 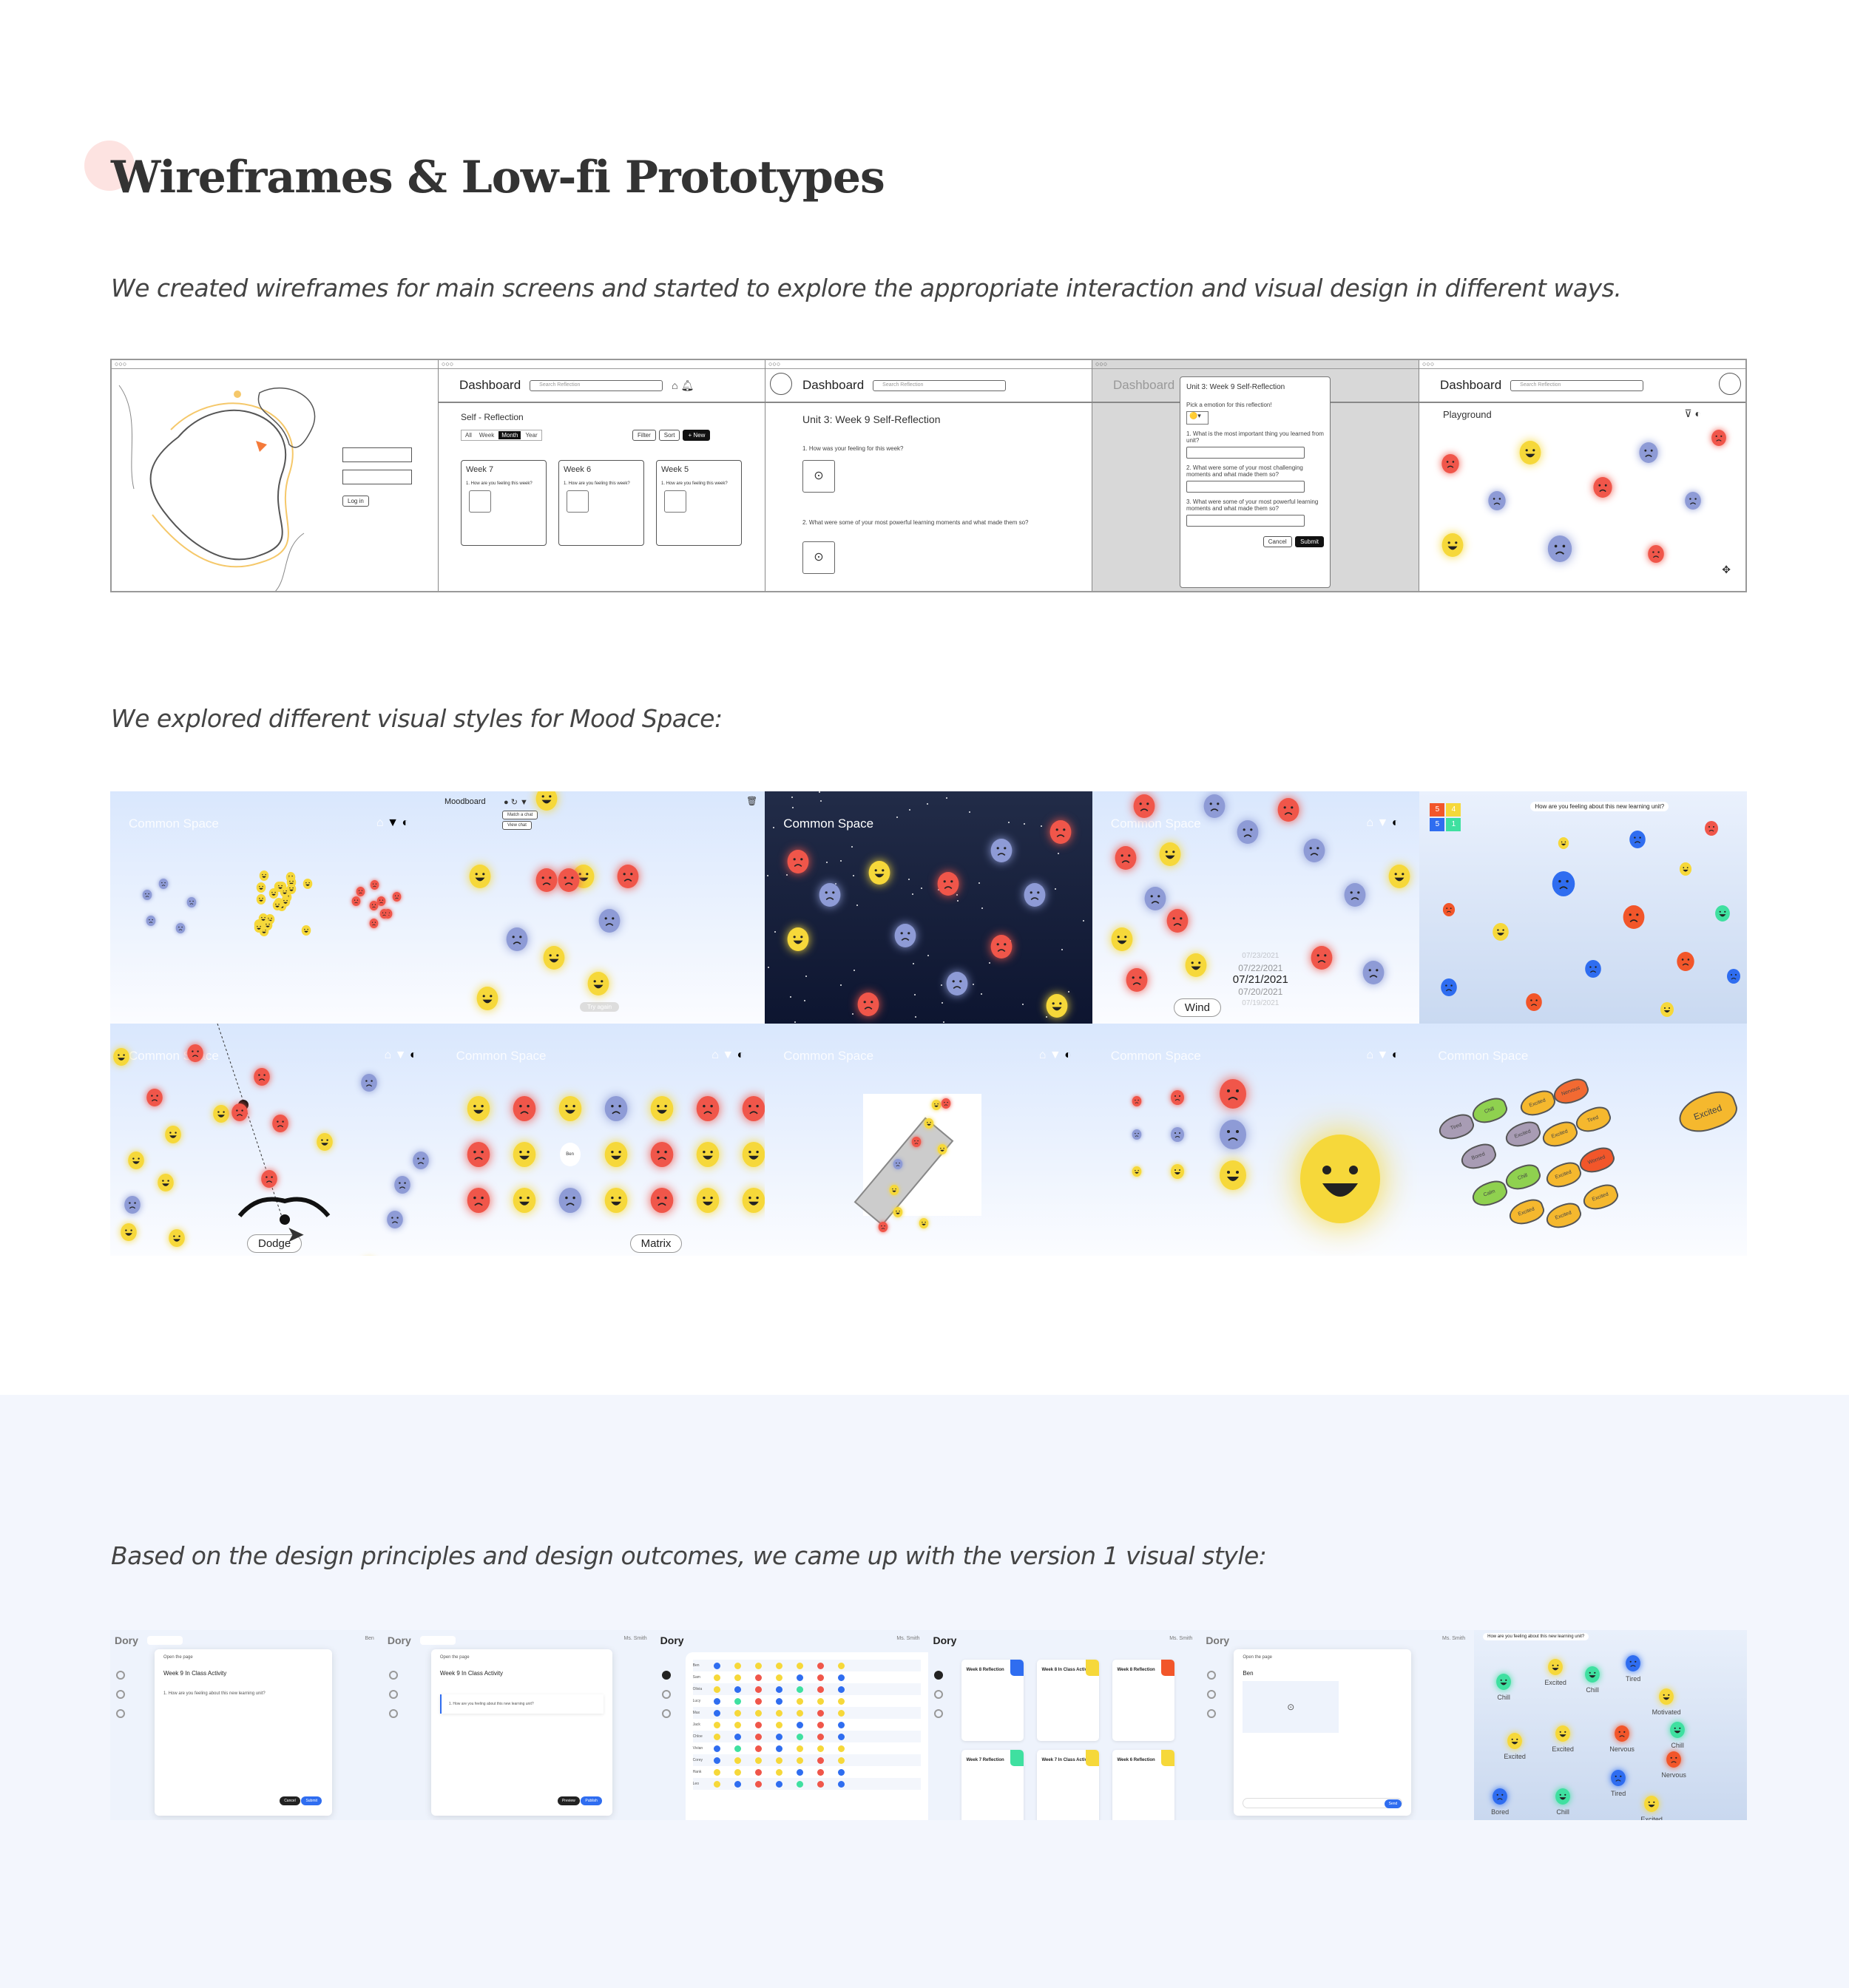 What do you see at coordinates (1068, 1785) in the screenshot?
I see `reflection-card: Week 7 In Class Activity` at bounding box center [1068, 1785].